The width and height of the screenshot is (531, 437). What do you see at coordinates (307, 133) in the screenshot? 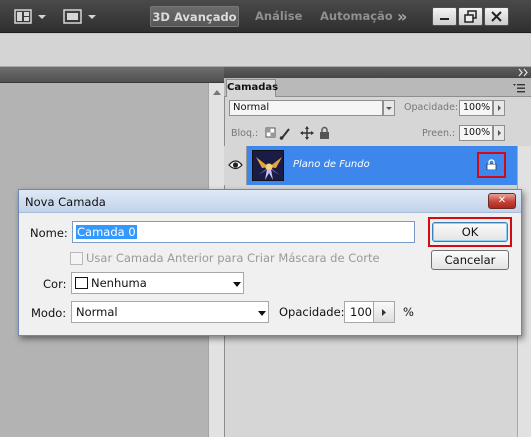
I see `lock-position-icon` at bounding box center [307, 133].